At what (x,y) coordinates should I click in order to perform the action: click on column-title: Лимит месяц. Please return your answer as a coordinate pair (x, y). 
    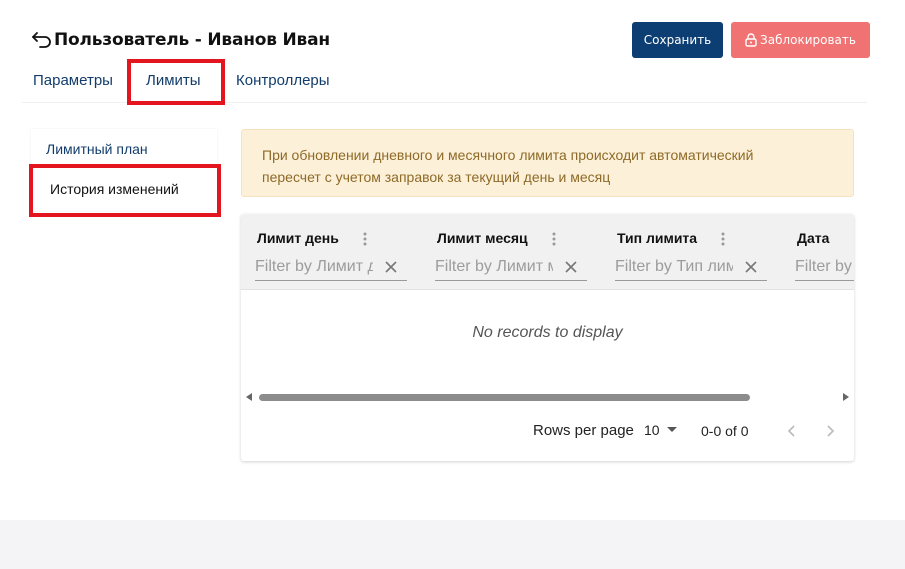
    Looking at the image, I should click on (482, 238).